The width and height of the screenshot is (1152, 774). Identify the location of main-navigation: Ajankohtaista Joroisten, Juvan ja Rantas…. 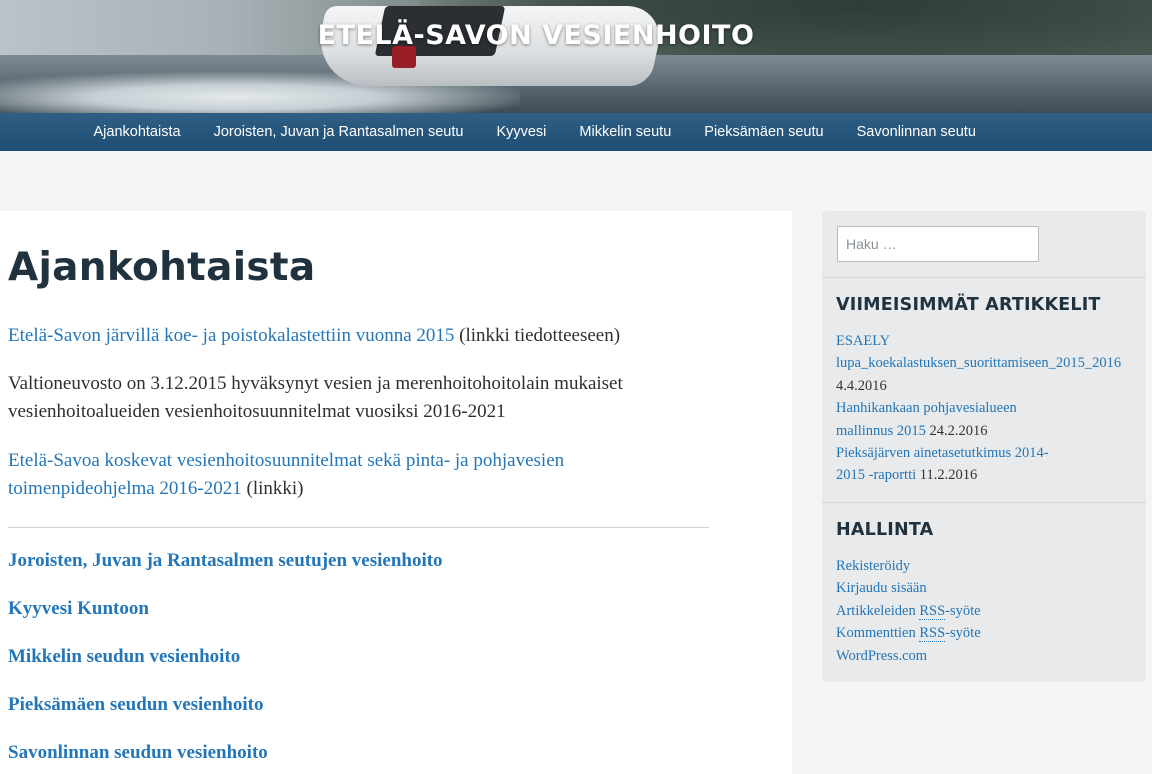
(576, 132).